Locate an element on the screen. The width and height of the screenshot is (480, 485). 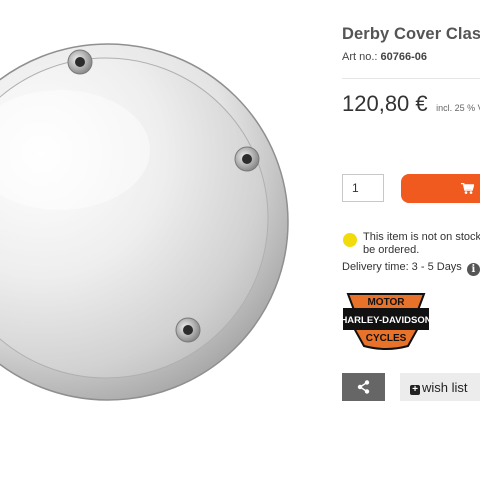
stock-status-dot is located at coordinates (350, 240).